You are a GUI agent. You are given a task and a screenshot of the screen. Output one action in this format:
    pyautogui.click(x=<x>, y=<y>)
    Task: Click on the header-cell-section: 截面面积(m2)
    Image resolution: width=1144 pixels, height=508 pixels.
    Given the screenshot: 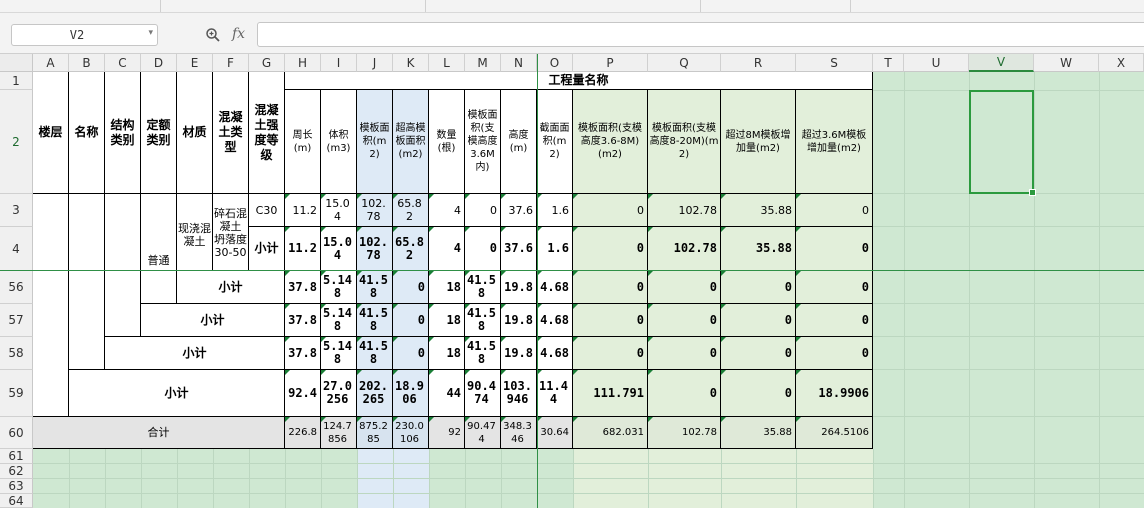 What is the action you would take?
    pyautogui.click(x=555, y=142)
    